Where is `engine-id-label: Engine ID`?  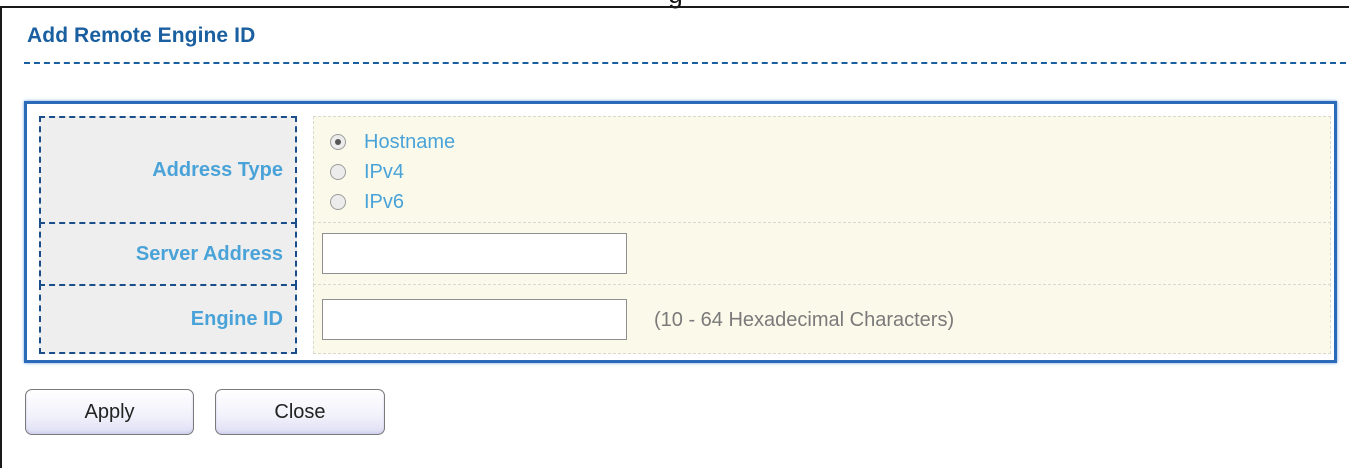
engine-id-label: Engine ID is located at coordinates (168, 319).